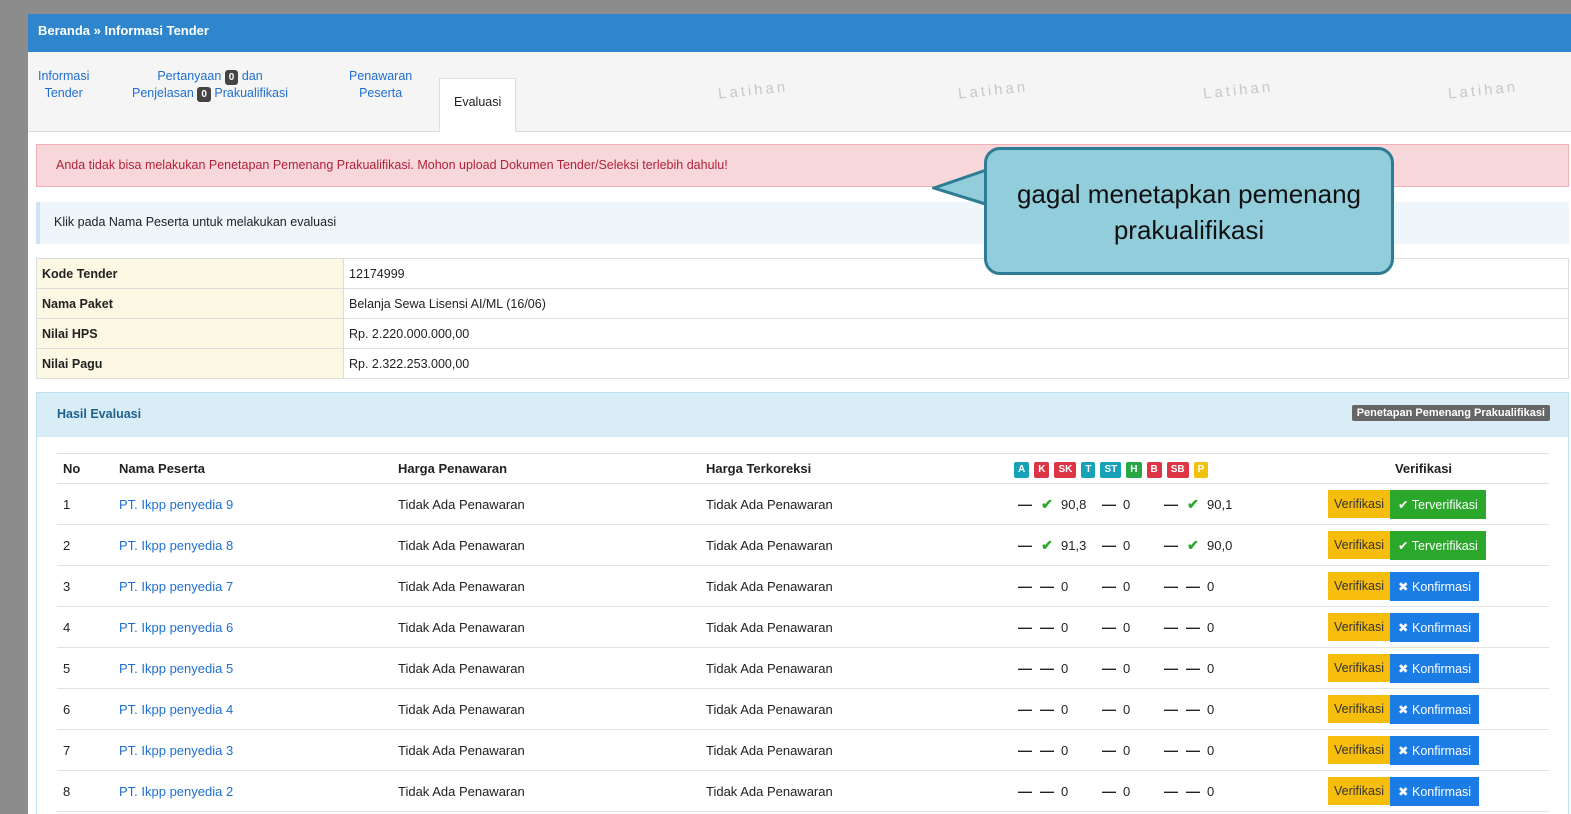  Describe the element at coordinates (14, 407) in the screenshot. I see `window-frame-left` at that location.